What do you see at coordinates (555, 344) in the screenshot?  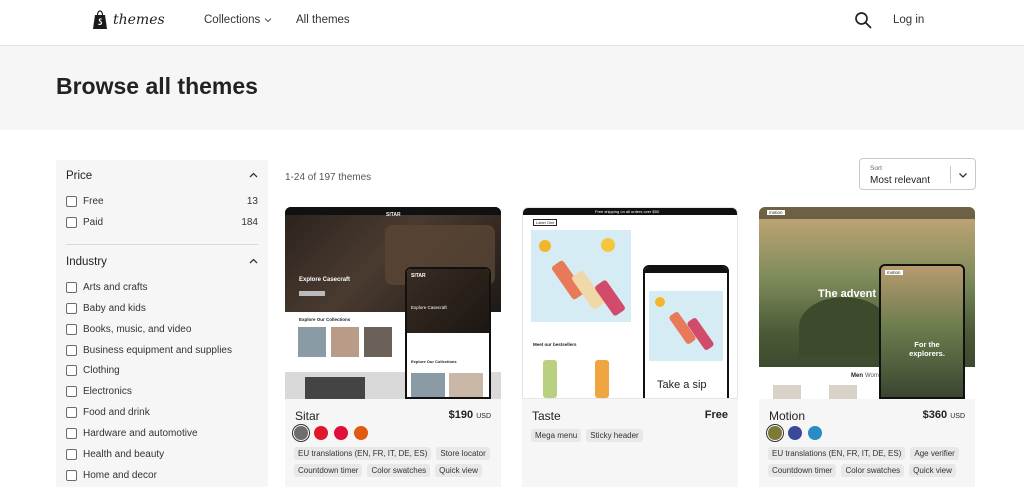 I see `preview-section-heading: Meet our bestsellers` at bounding box center [555, 344].